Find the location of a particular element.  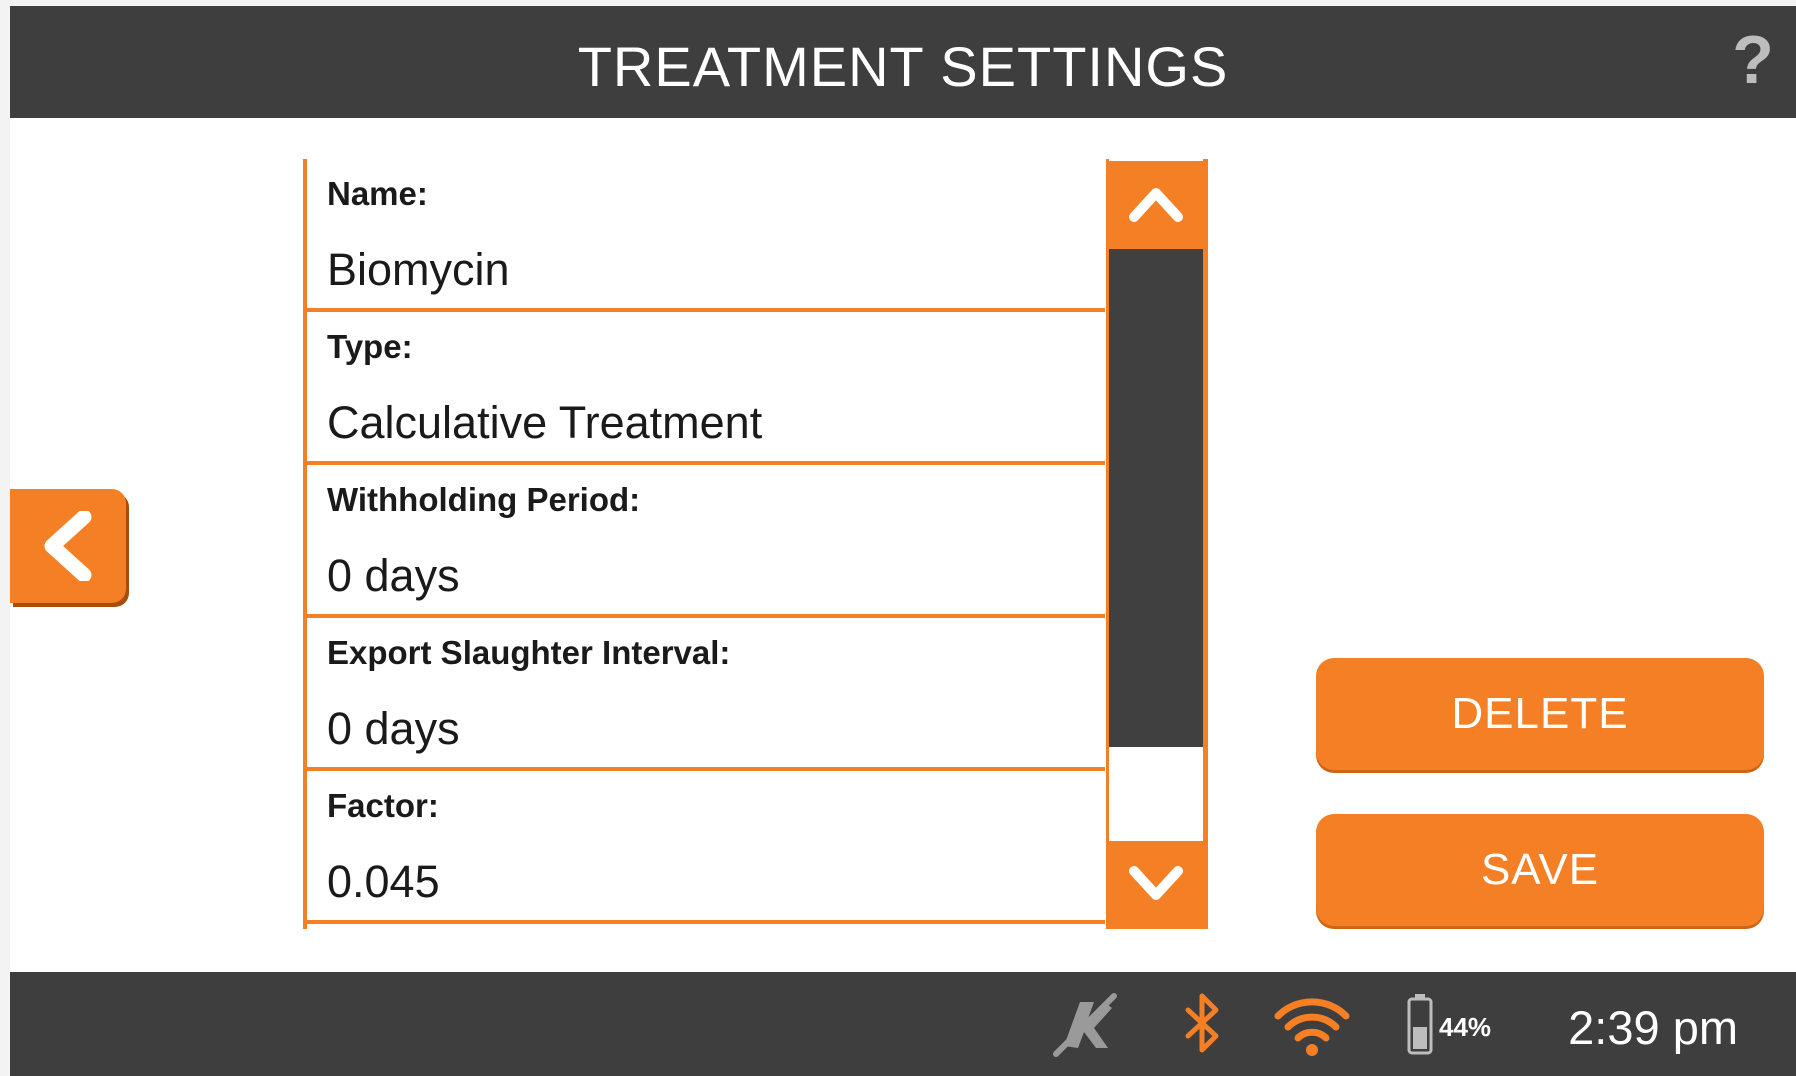

field-label: Export Slaughter Interval: is located at coordinates (529, 652).